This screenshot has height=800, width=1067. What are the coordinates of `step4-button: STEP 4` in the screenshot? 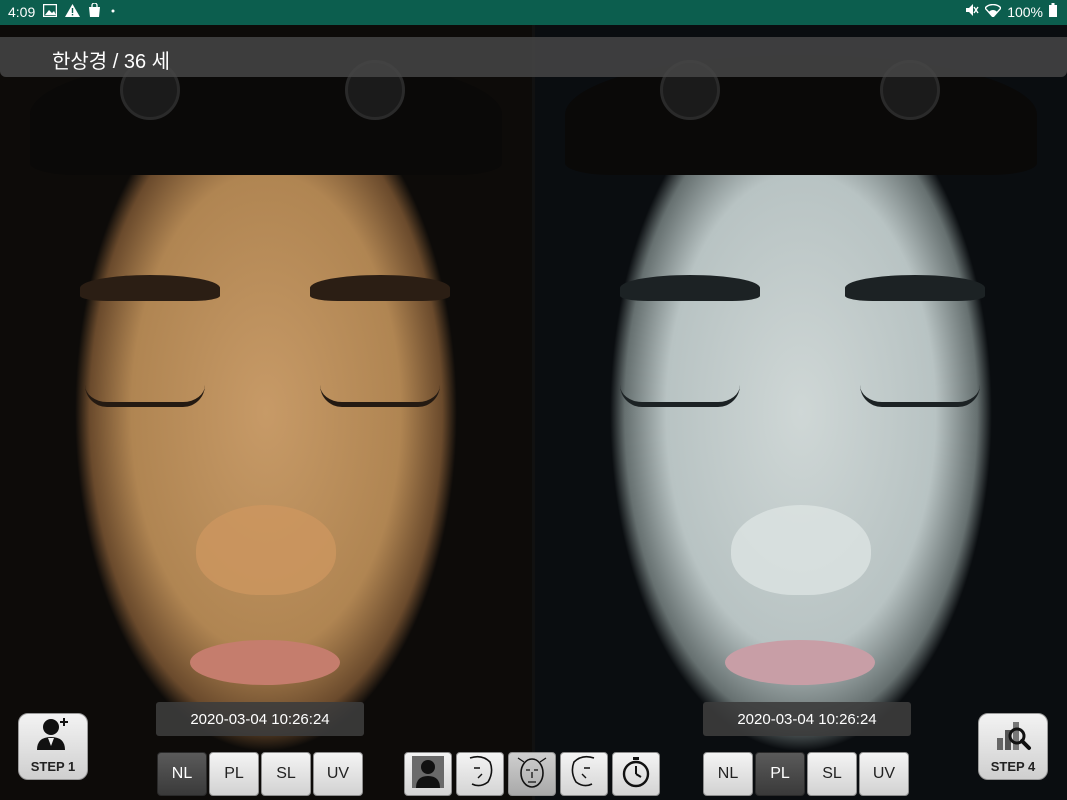 It's located at (1013, 746).